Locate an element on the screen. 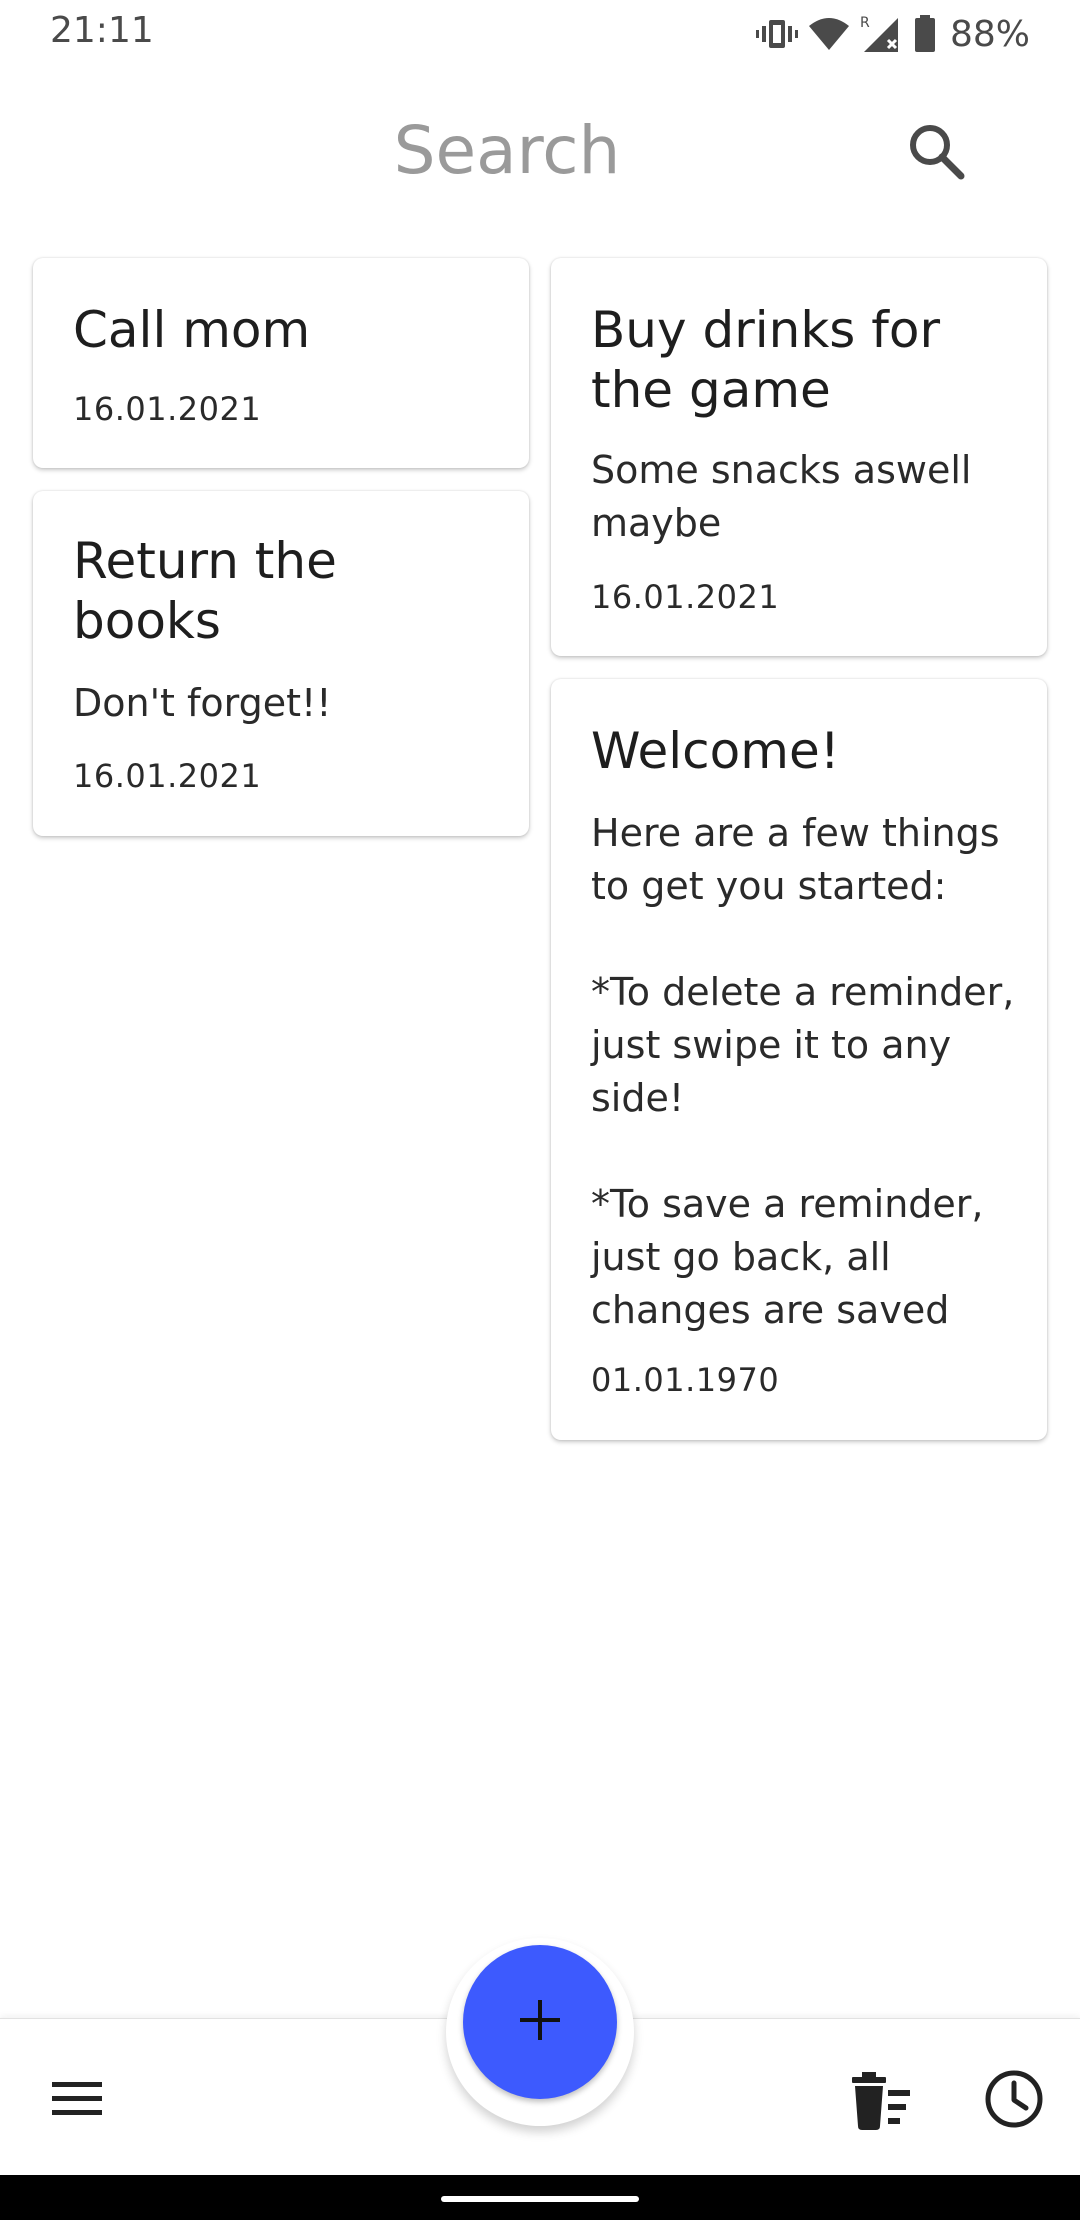 The image size is (1080, 2220). search-button is located at coordinates (938, 153).